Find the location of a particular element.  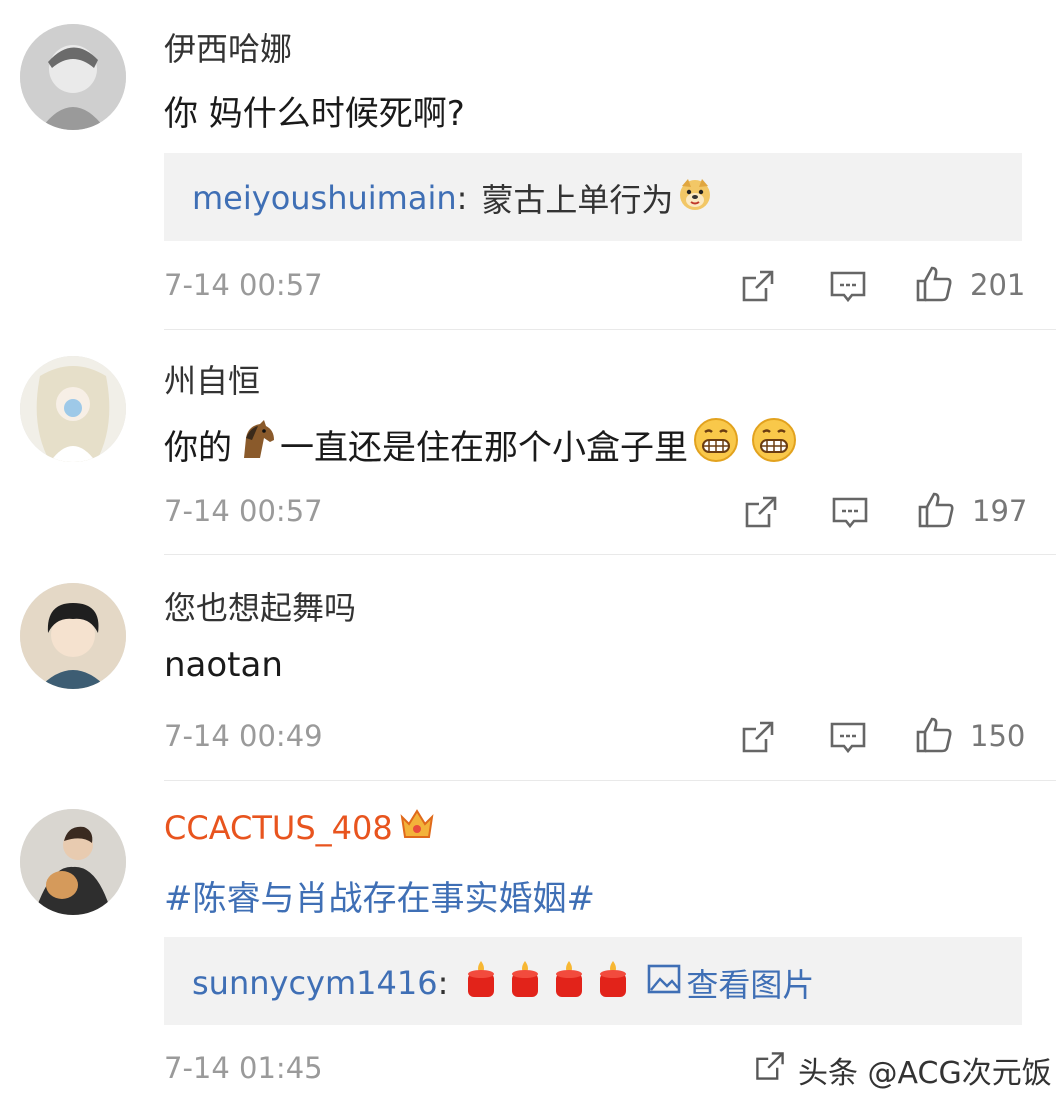

view-image-link: 查看图片 is located at coordinates (730, 983).